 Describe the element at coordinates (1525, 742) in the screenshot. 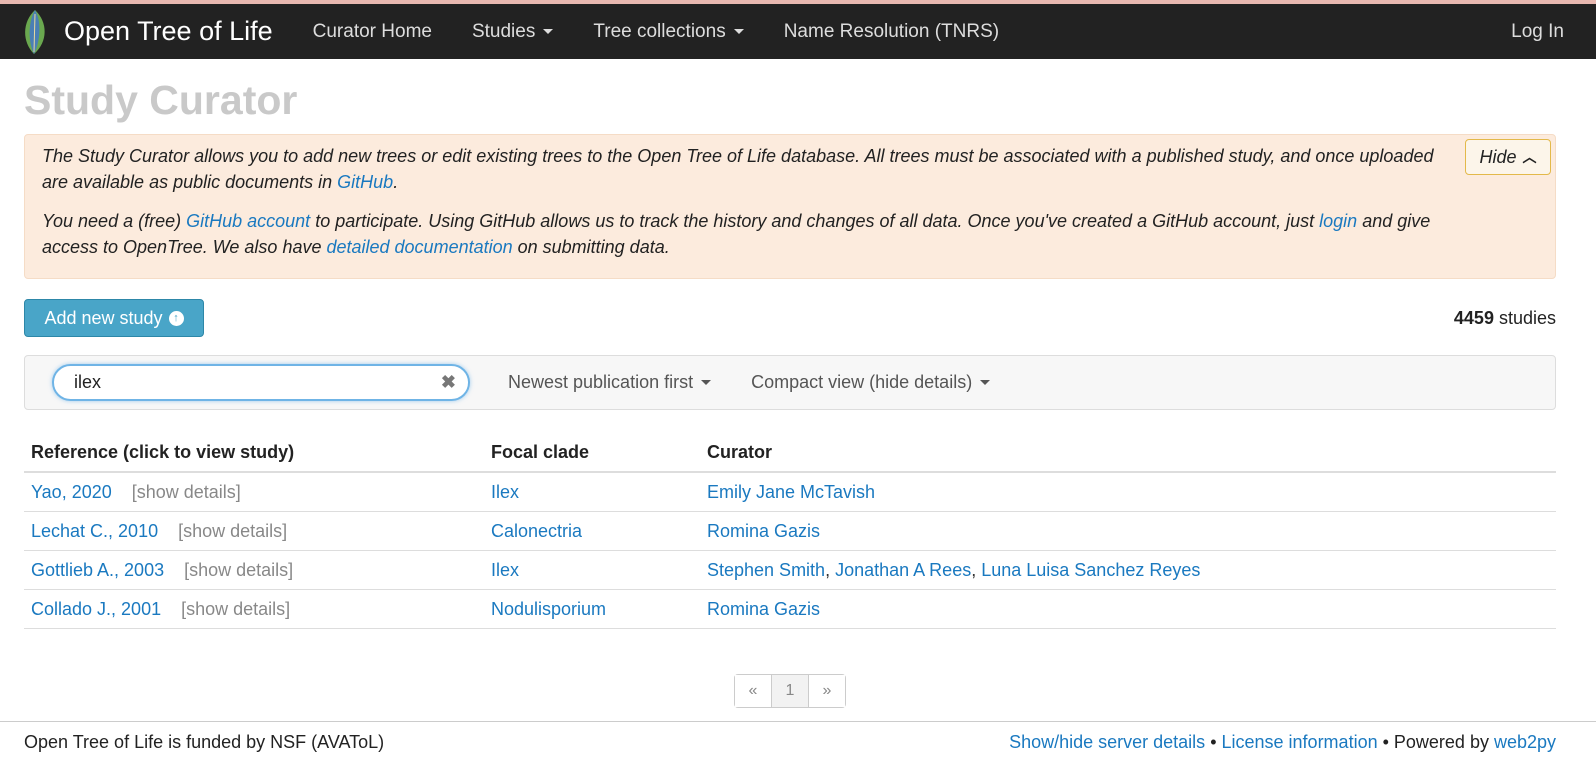

I see `web2py-link: web2py` at that location.